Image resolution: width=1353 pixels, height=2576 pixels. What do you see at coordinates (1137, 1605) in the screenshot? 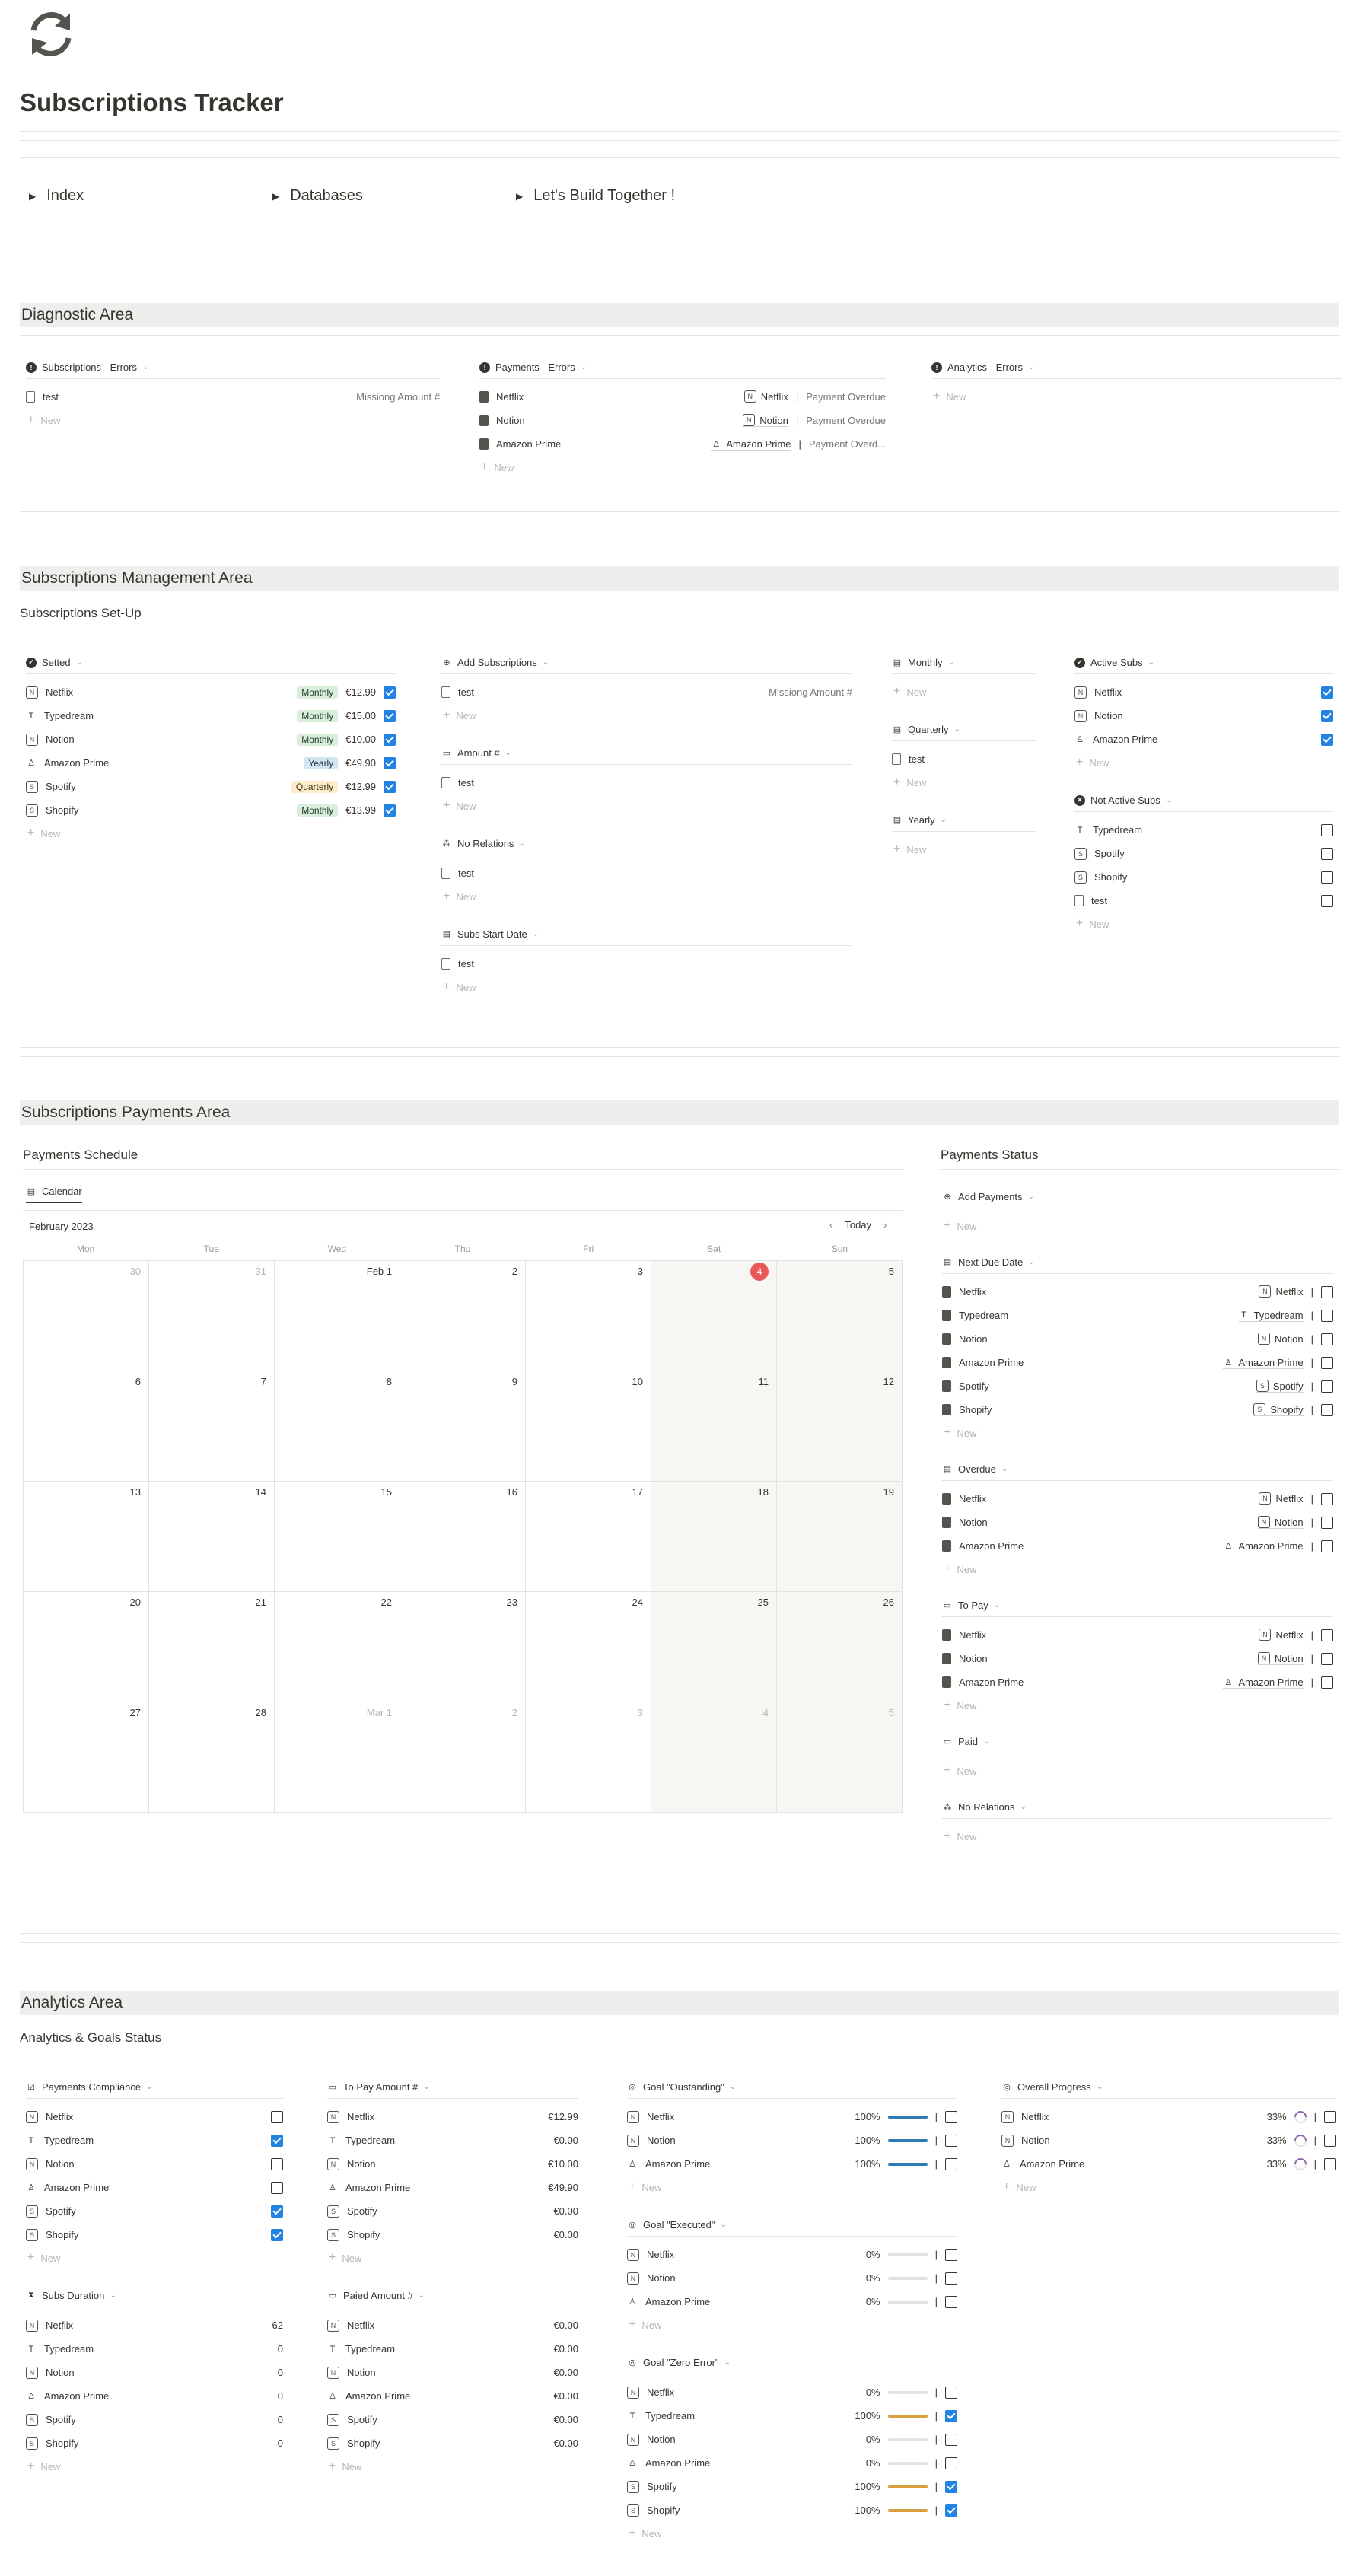
I see `view-tab-to-pay: ▭ To Pay ⌄` at bounding box center [1137, 1605].